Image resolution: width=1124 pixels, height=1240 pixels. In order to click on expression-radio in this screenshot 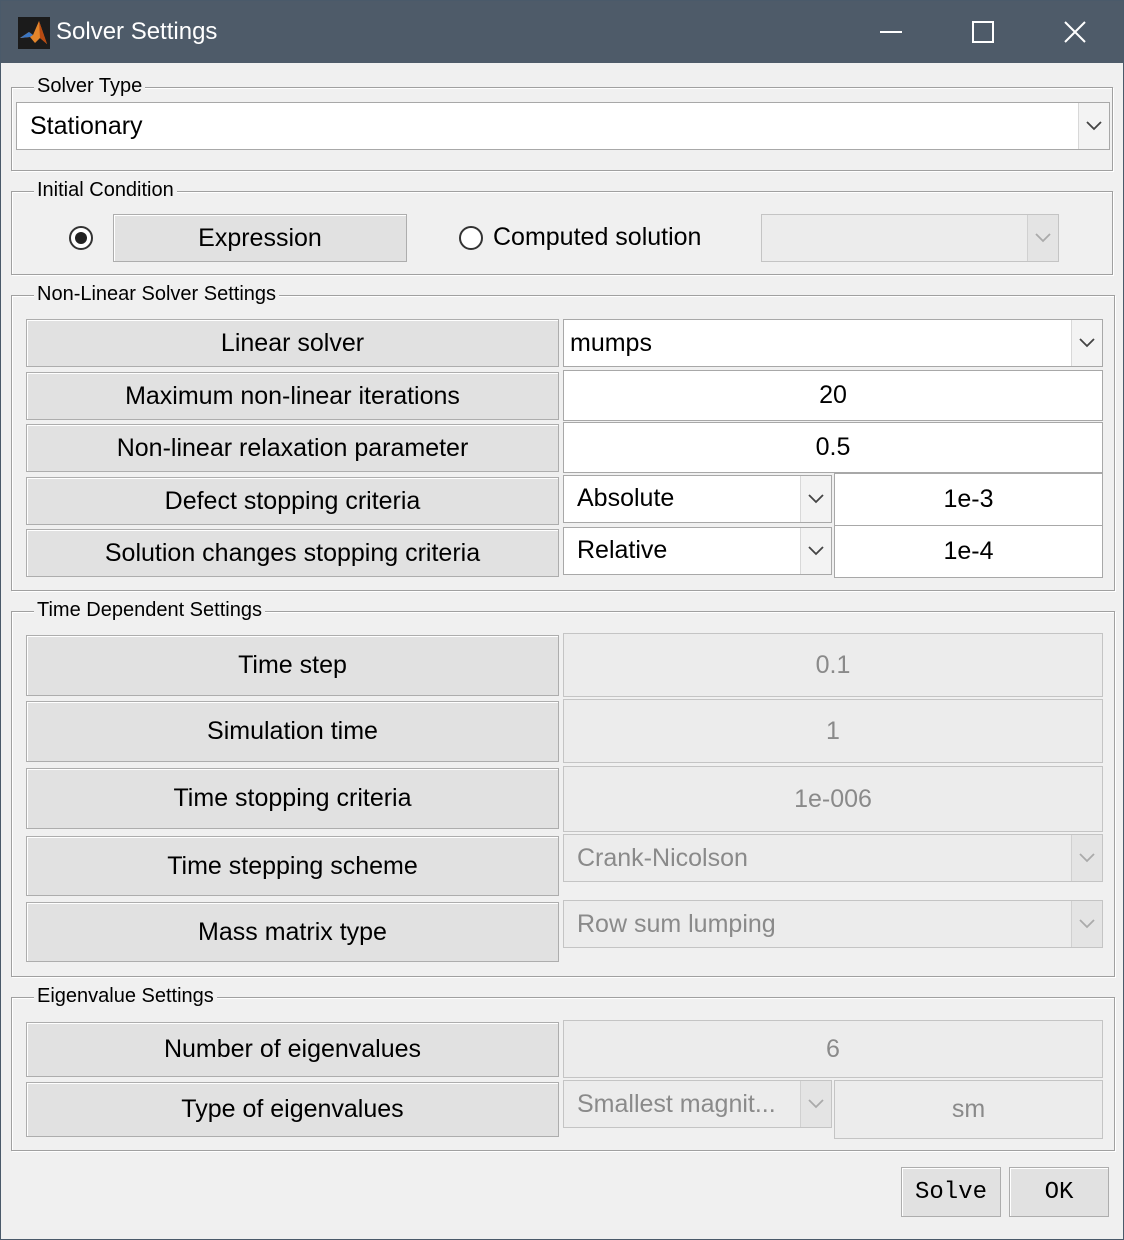, I will do `click(81, 238)`.